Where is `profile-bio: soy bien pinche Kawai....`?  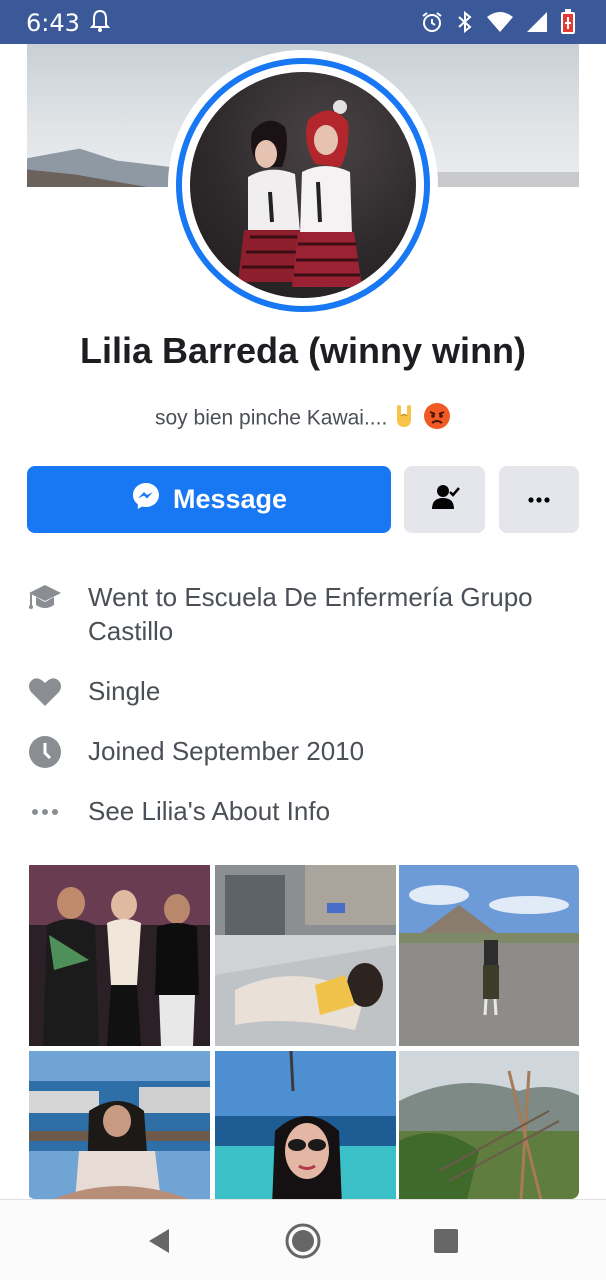 profile-bio: soy bien pinche Kawai.... is located at coordinates (303, 419).